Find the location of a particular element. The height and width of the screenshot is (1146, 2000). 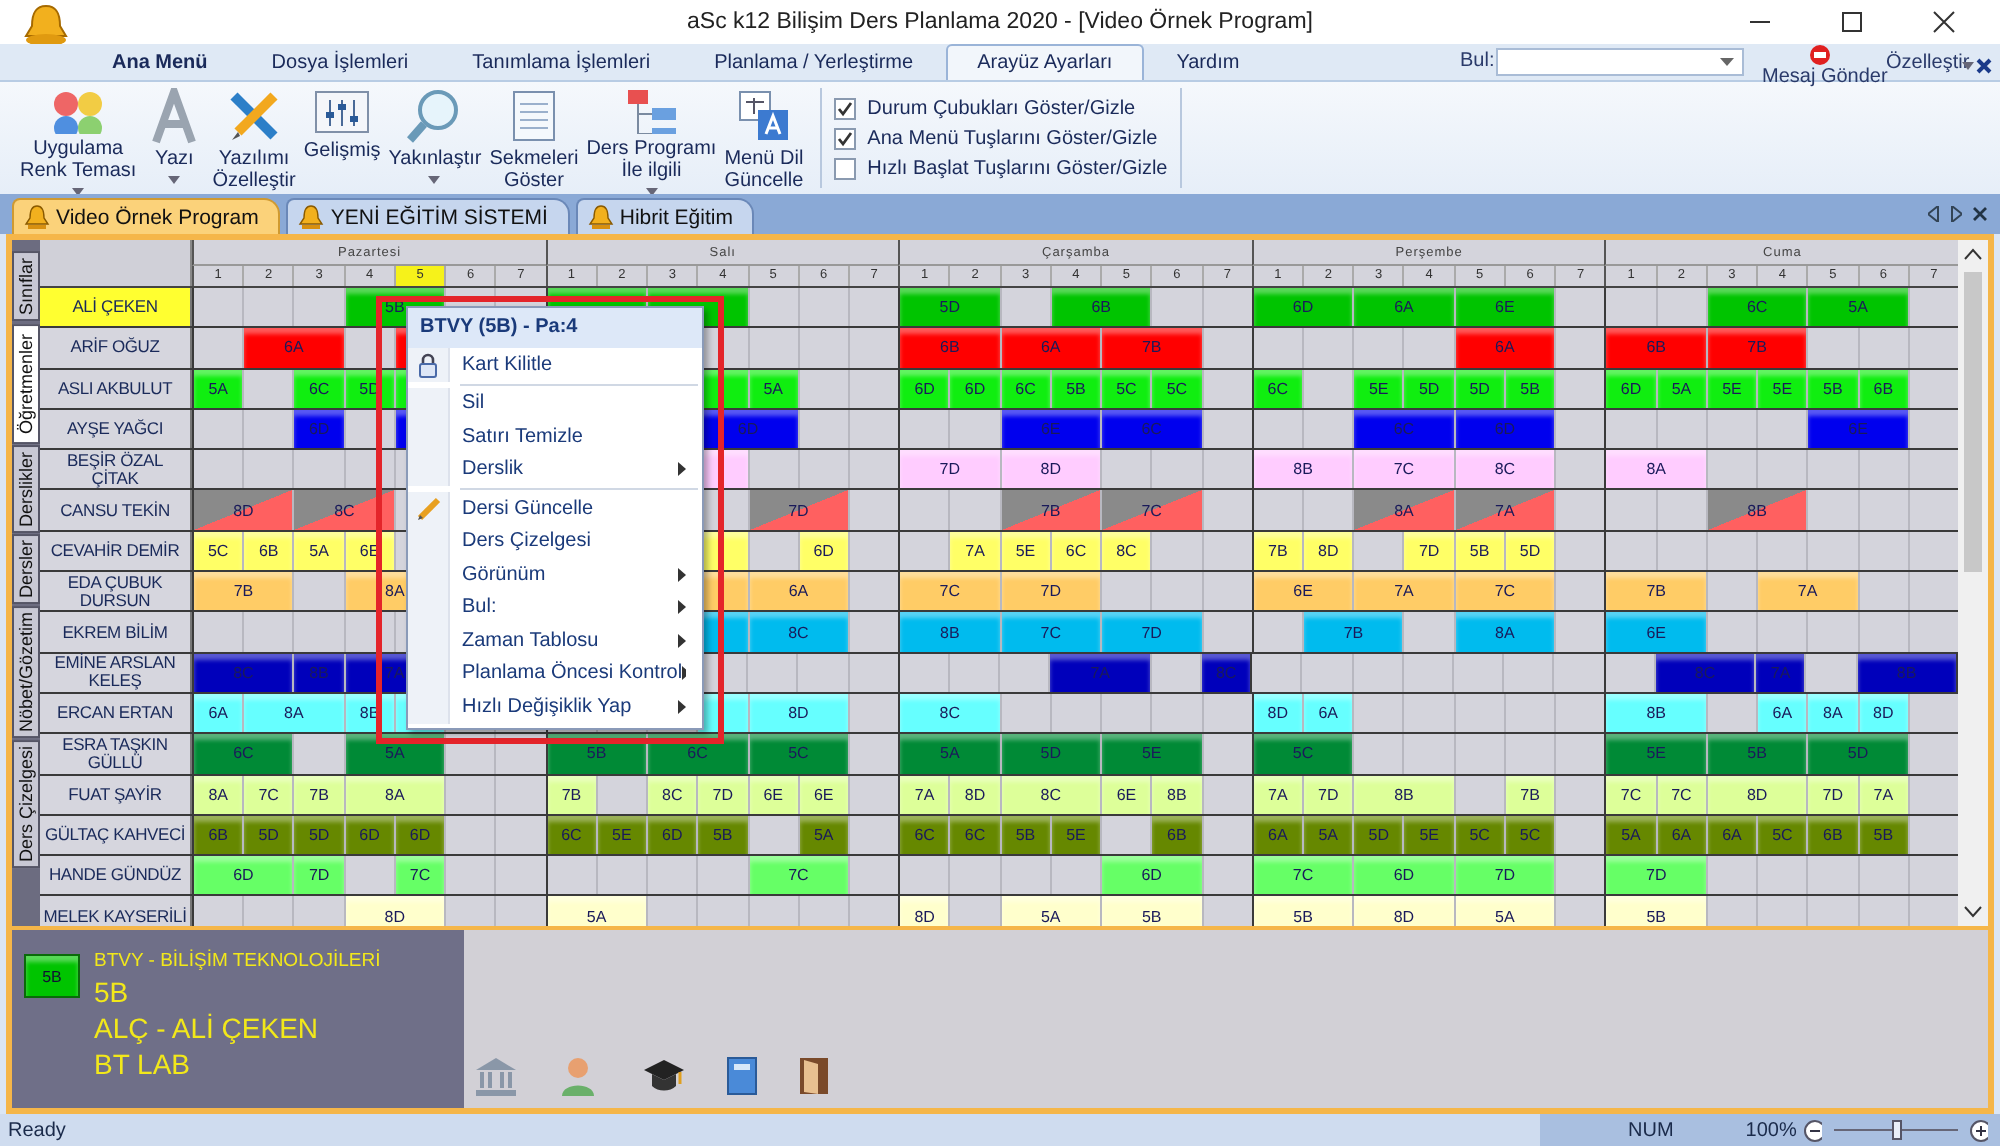

message-button: Mesaj Gönder is located at coordinates (1825, 66).